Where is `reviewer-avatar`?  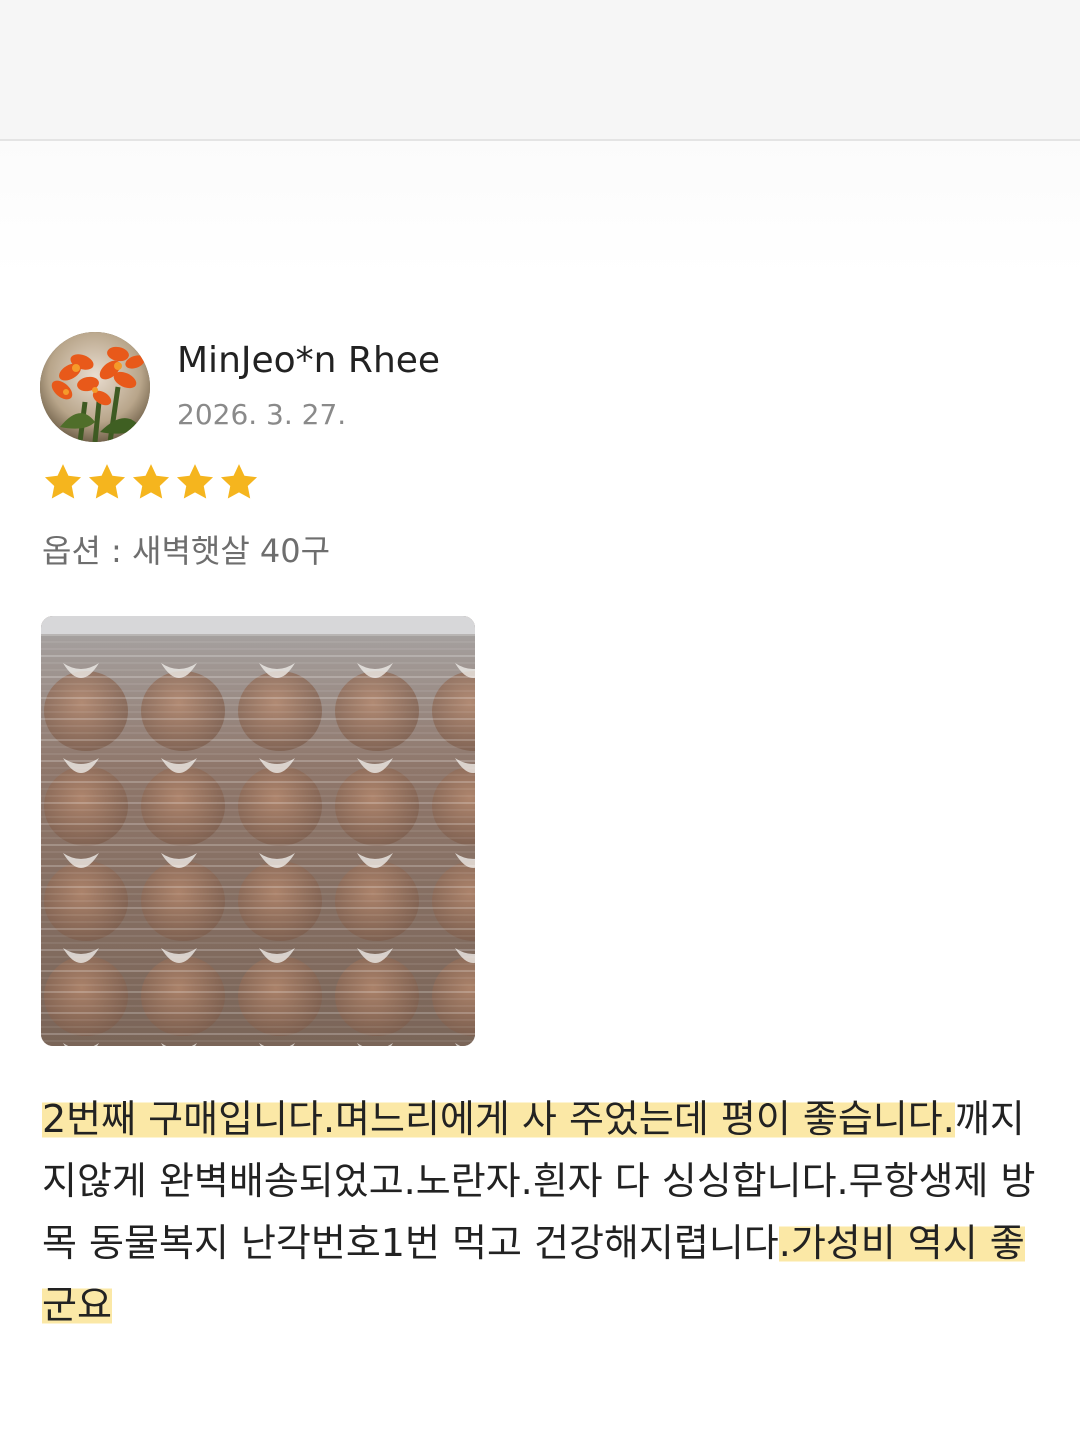
reviewer-avatar is located at coordinates (95, 387).